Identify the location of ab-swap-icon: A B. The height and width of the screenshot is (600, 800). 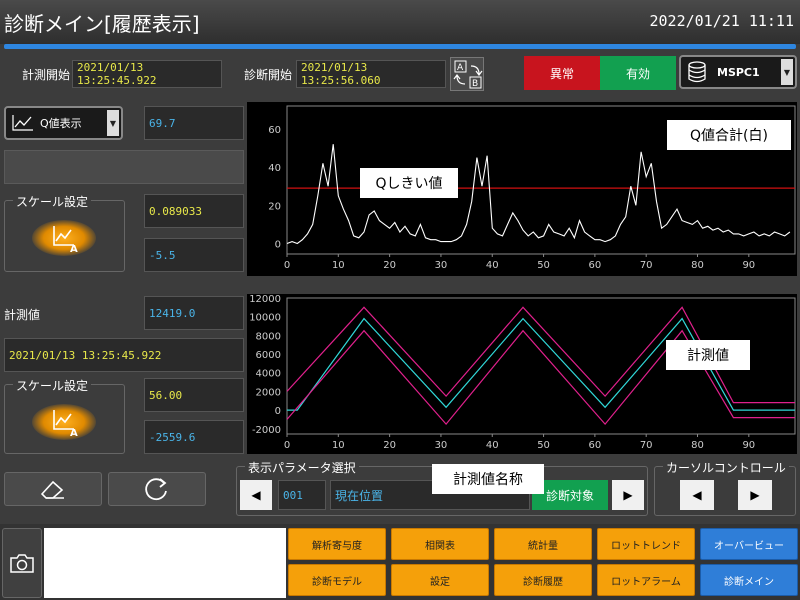
(468, 74).